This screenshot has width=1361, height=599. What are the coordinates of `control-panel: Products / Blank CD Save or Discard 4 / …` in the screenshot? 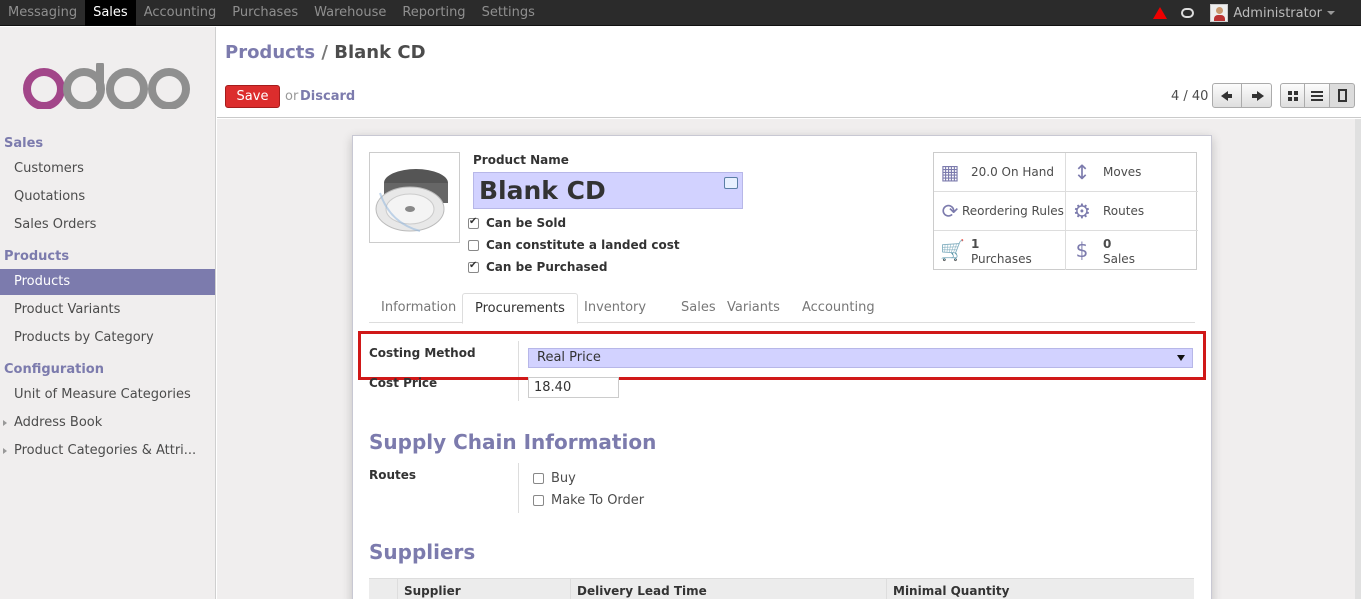 It's located at (789, 72).